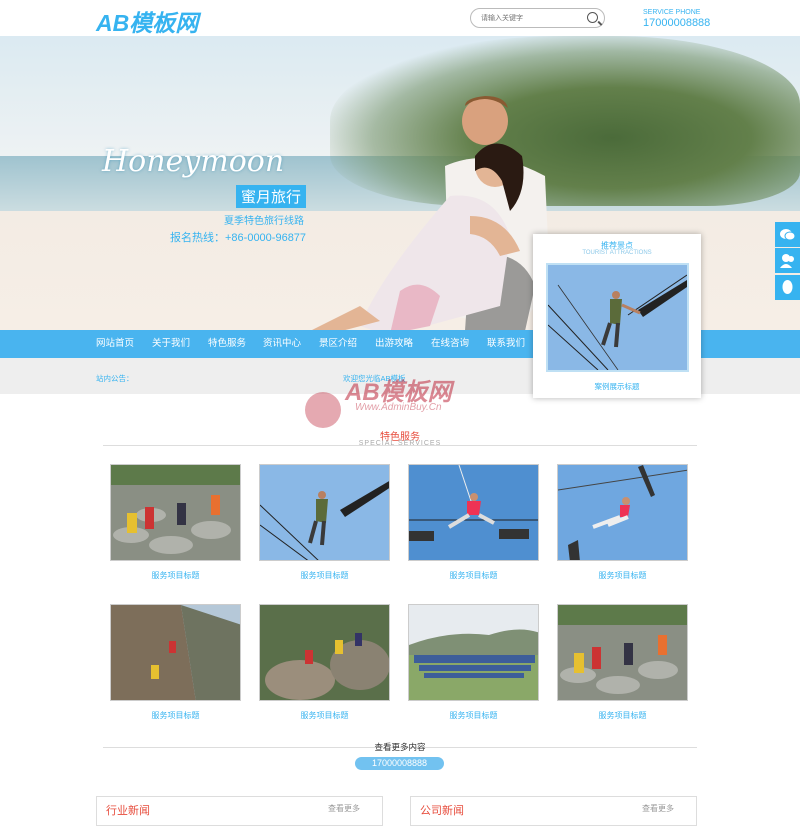 The height and width of the screenshot is (826, 800). Describe the element at coordinates (553, 811) in the screenshot. I see `company-news-box: 公司新闻 查看更多` at that location.